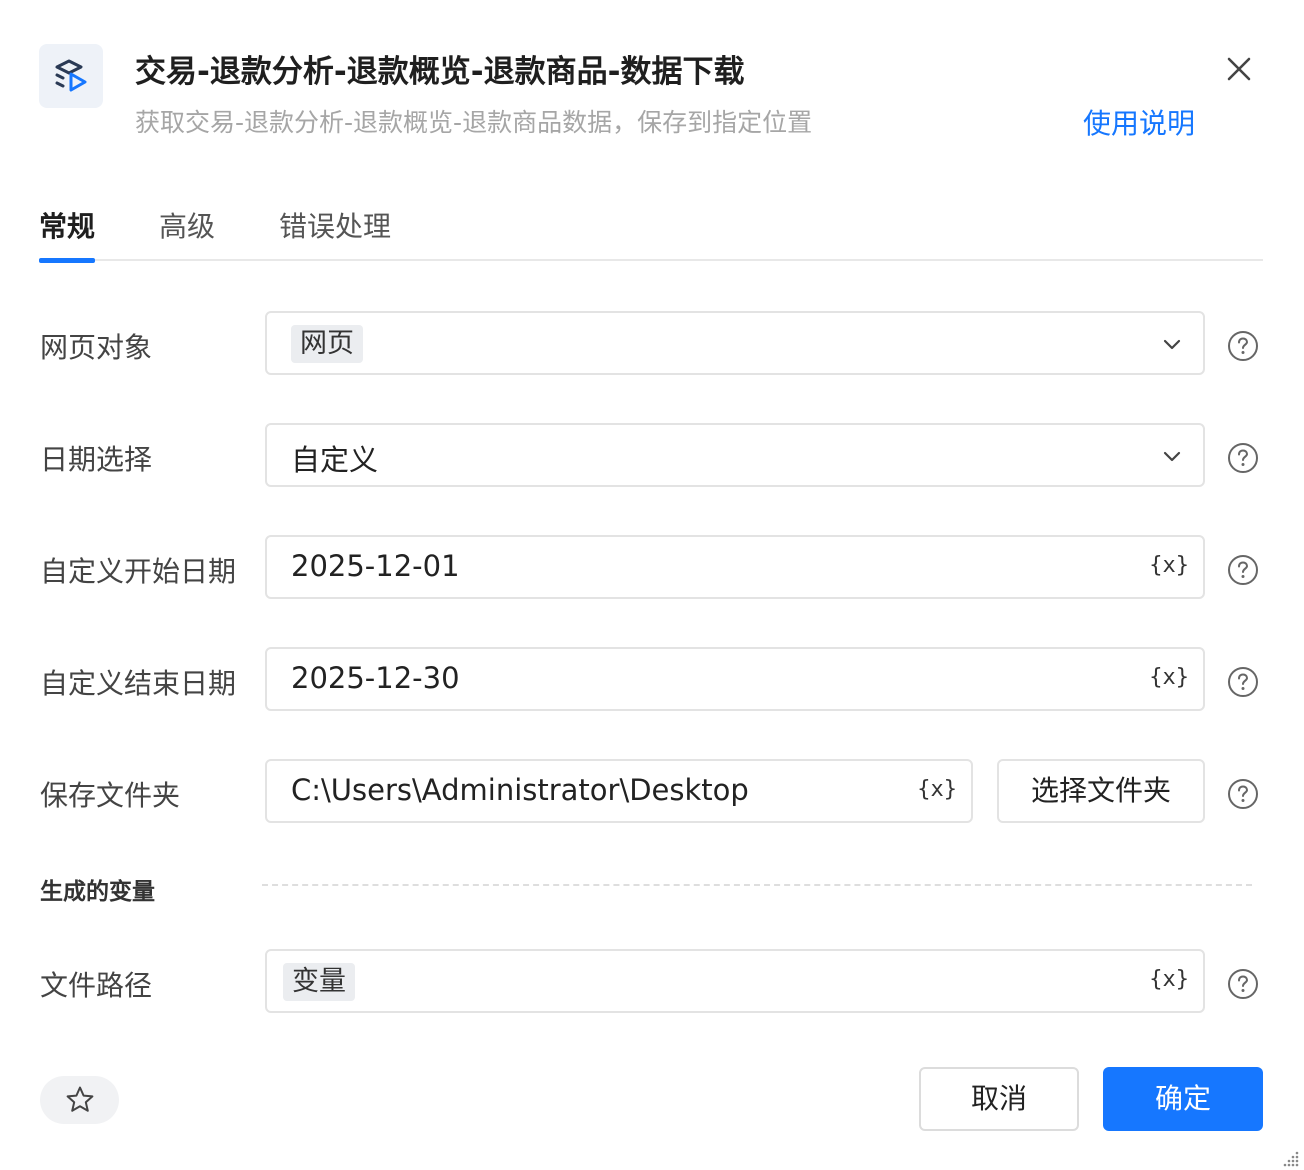 The width and height of the screenshot is (1304, 1170). I want to click on tab-bar: 常规 高级 错误处理, so click(651, 234).